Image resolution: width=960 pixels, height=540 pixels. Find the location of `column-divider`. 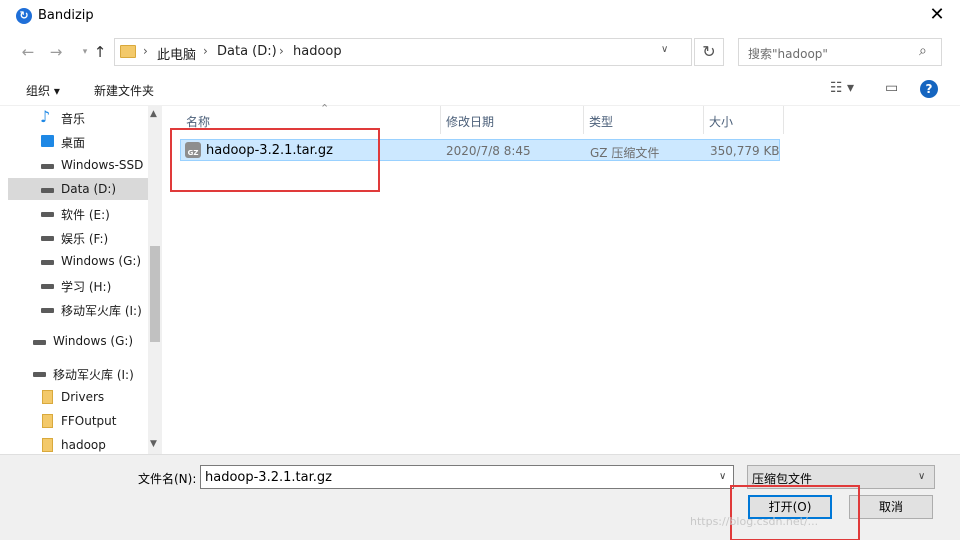

column-divider is located at coordinates (783, 120).